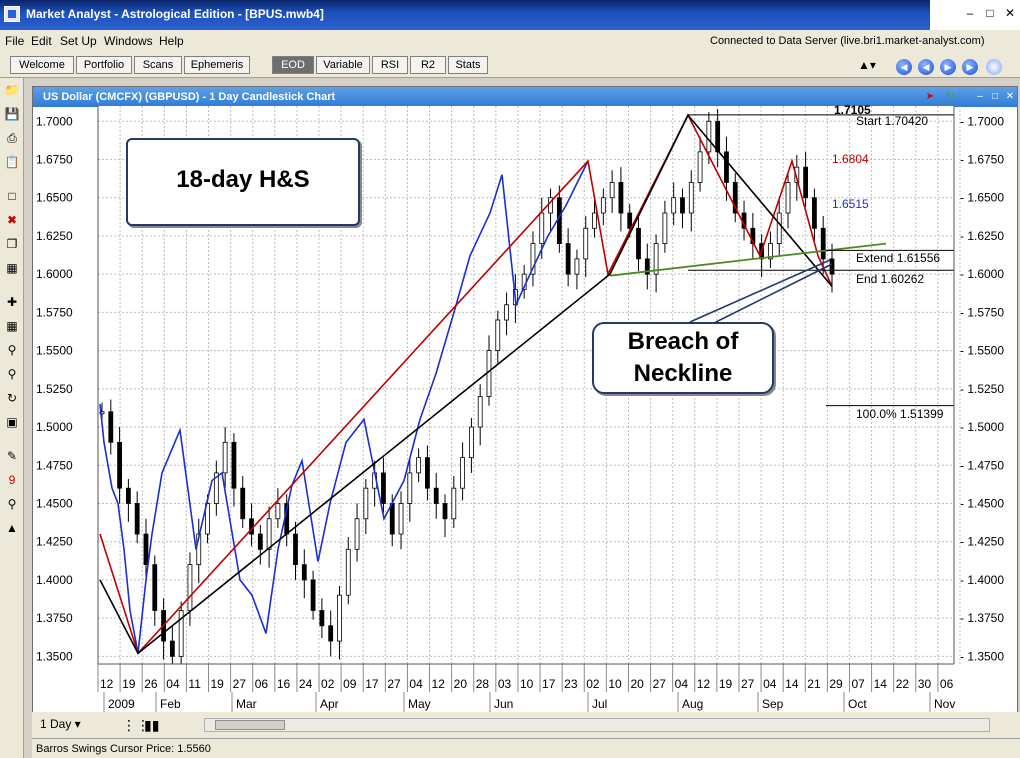 The height and width of the screenshot is (758, 1020). I want to click on y-tick-label-right: - 1.3750, so click(982, 618).